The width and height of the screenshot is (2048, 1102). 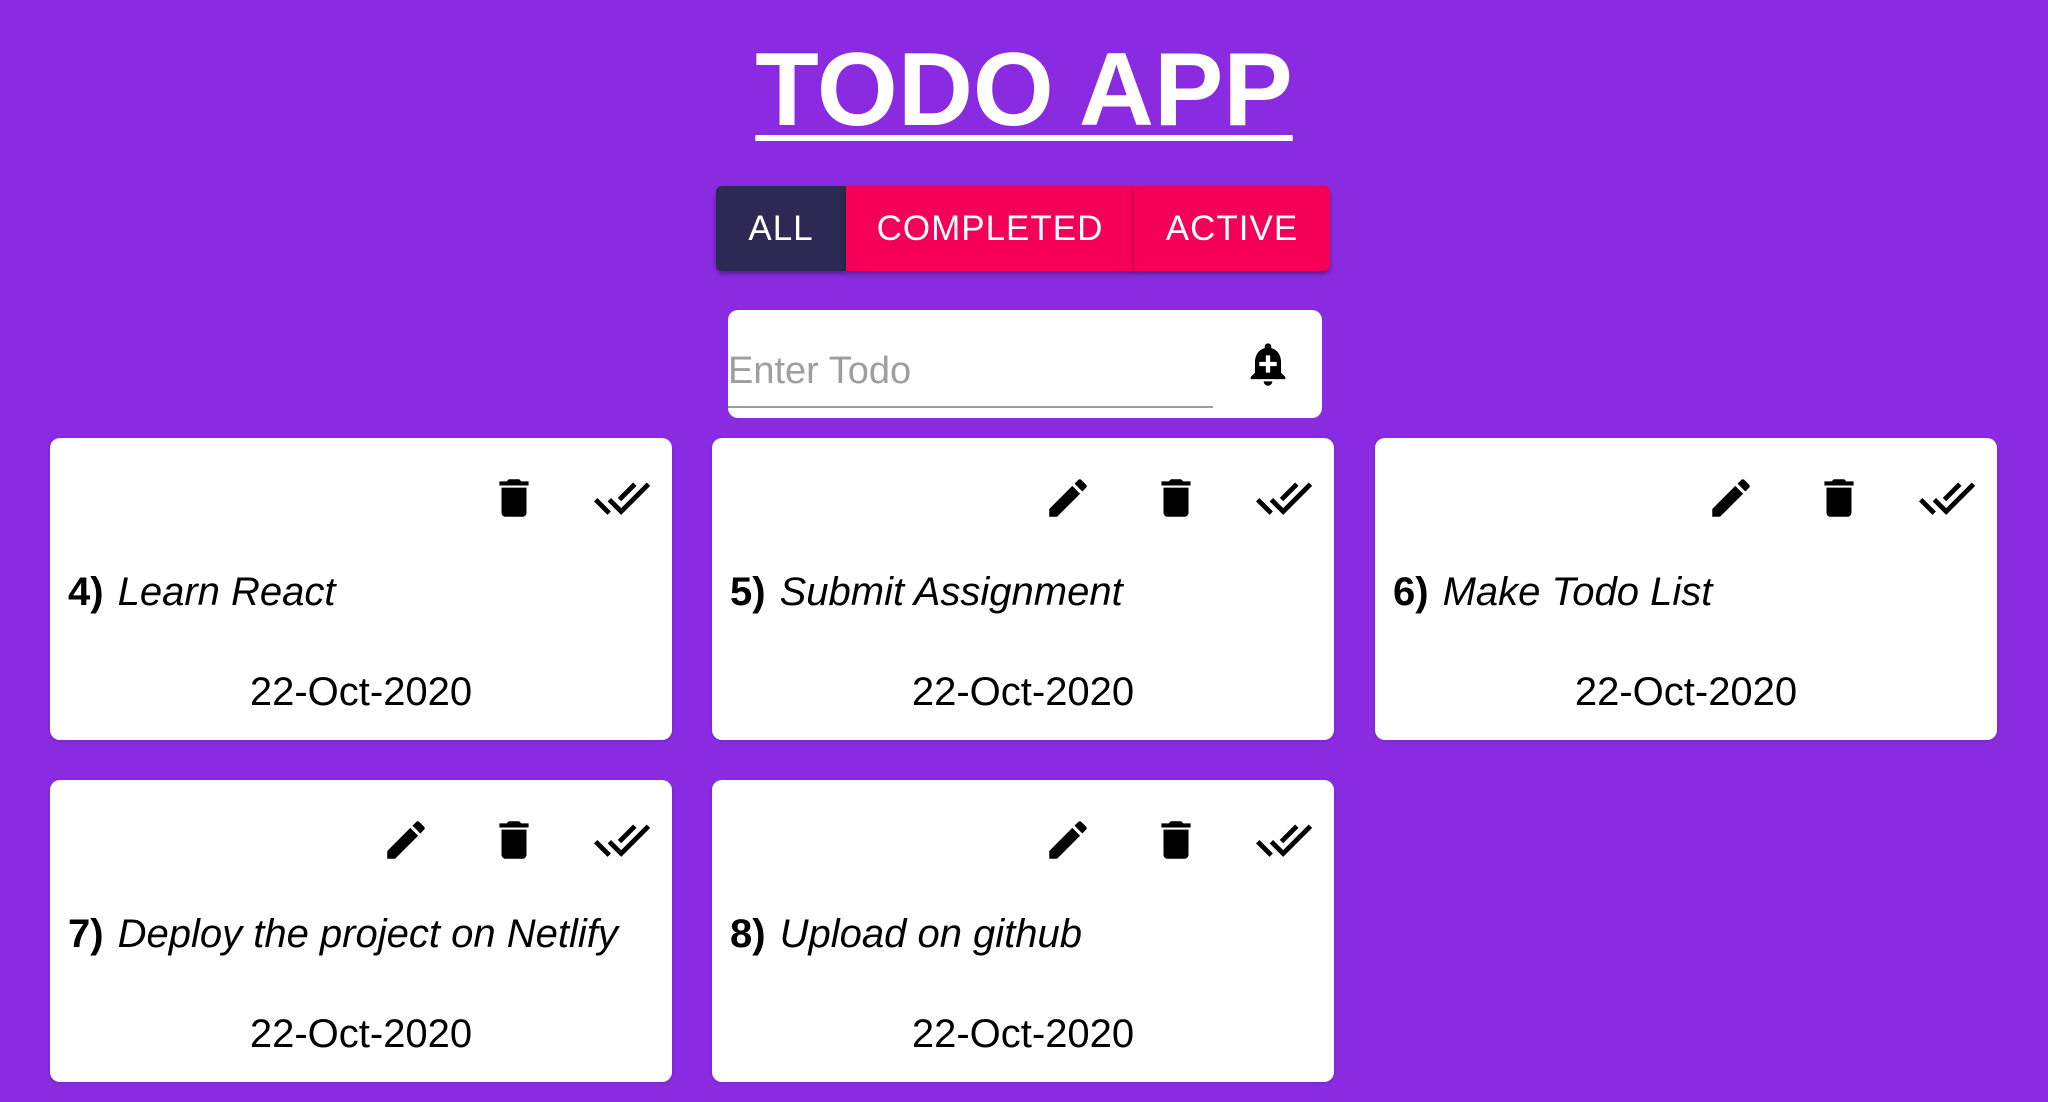 I want to click on add-todo-form, so click(x=1025, y=364).